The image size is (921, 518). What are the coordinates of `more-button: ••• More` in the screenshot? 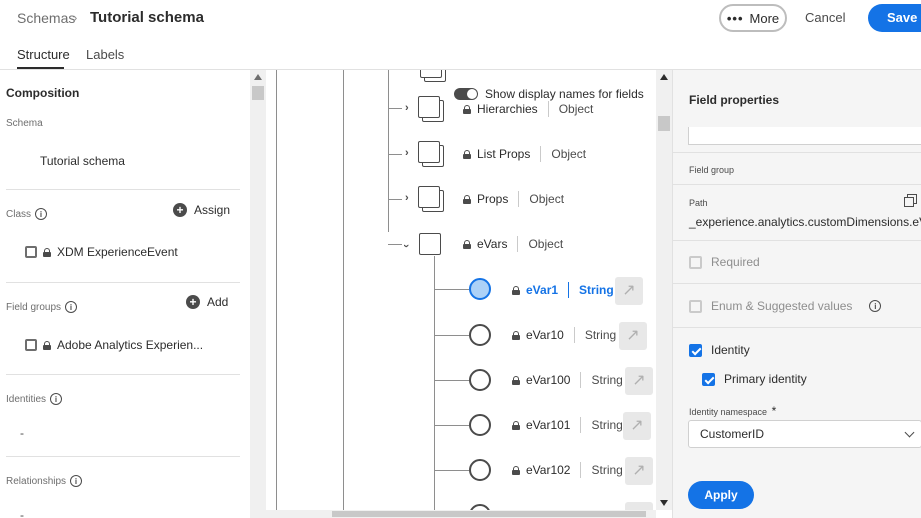 It's located at (753, 18).